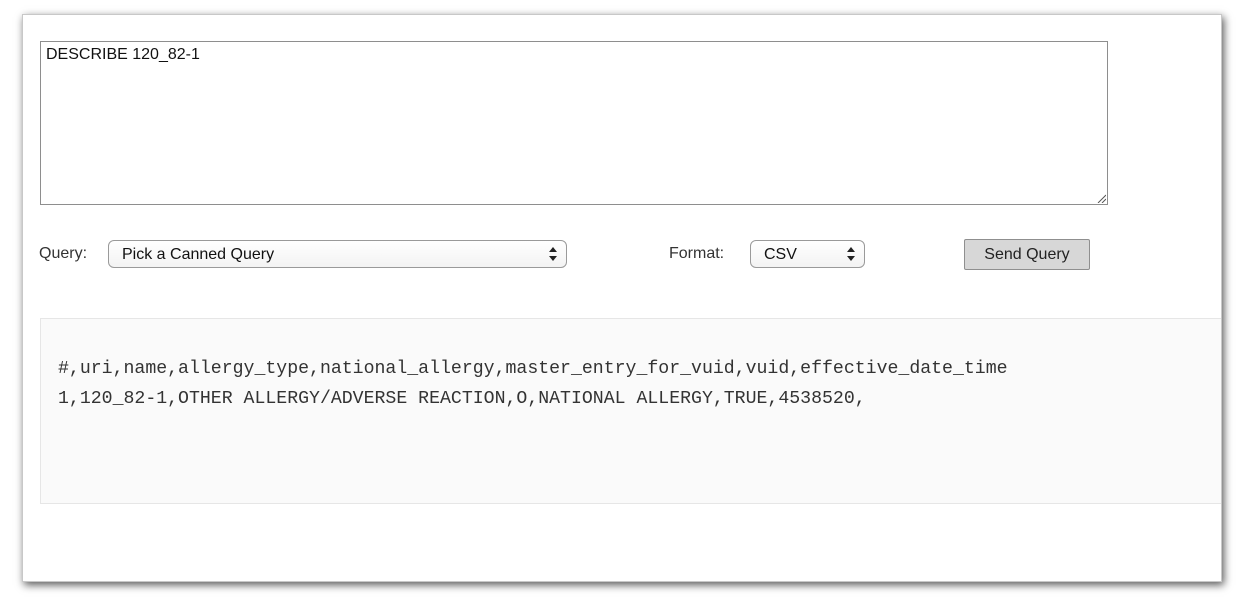 The width and height of the screenshot is (1246, 602). What do you see at coordinates (63, 253) in the screenshot?
I see `query-label: Query:` at bounding box center [63, 253].